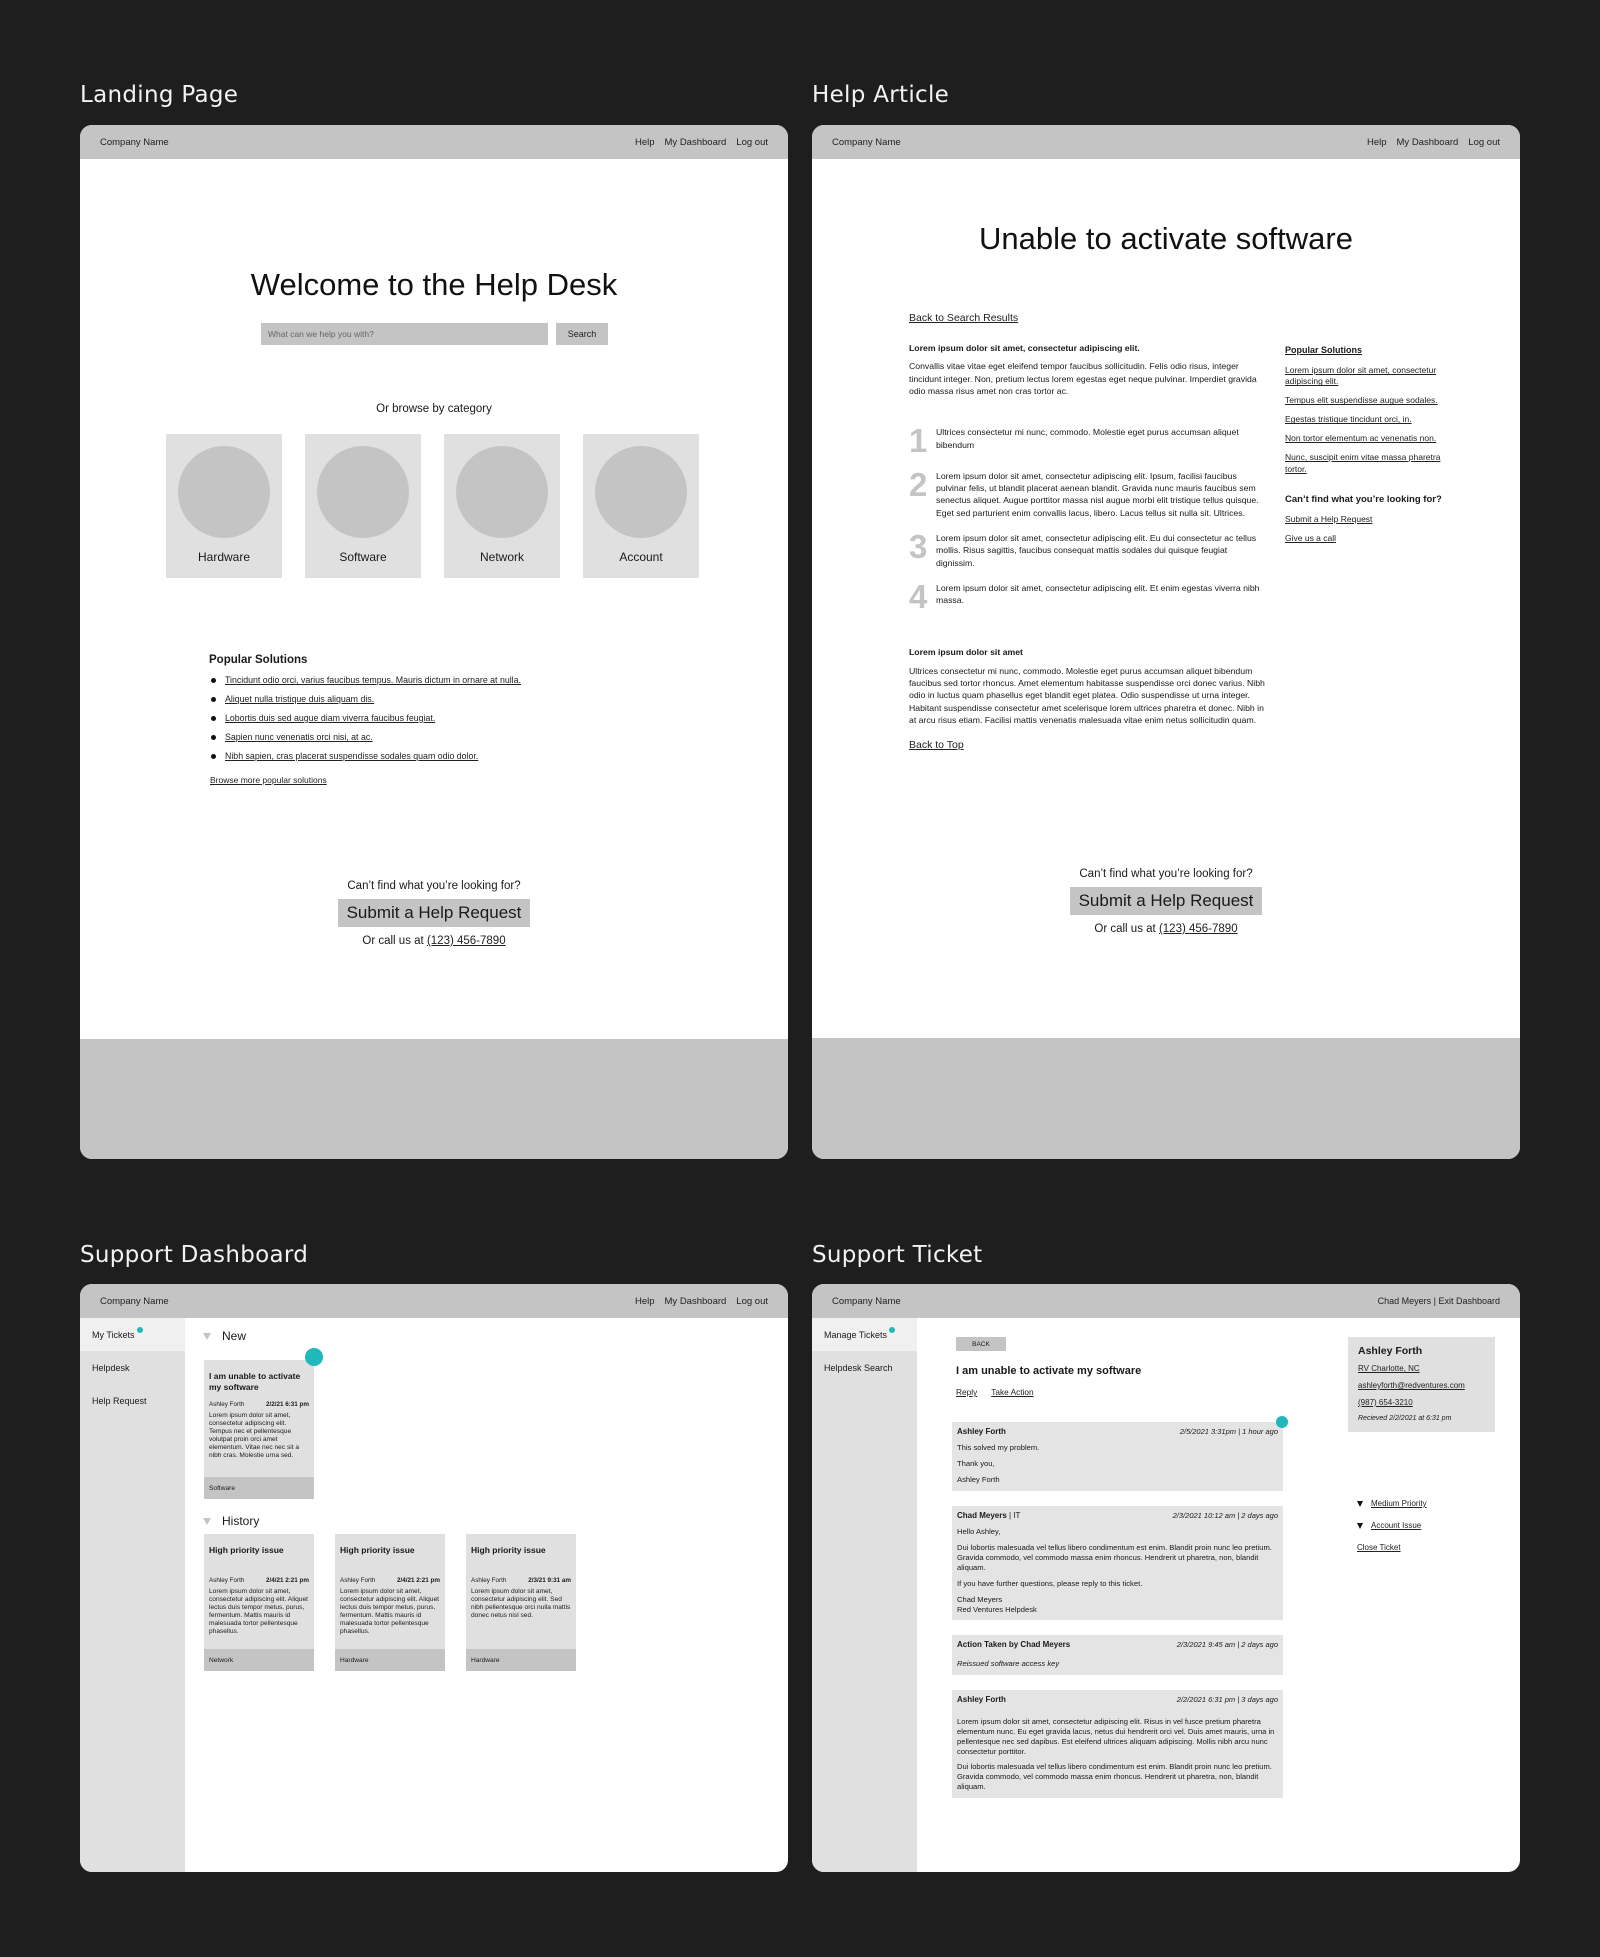  What do you see at coordinates (113, 1334) in the screenshot?
I see `sidebar-item-label: My Tickets` at bounding box center [113, 1334].